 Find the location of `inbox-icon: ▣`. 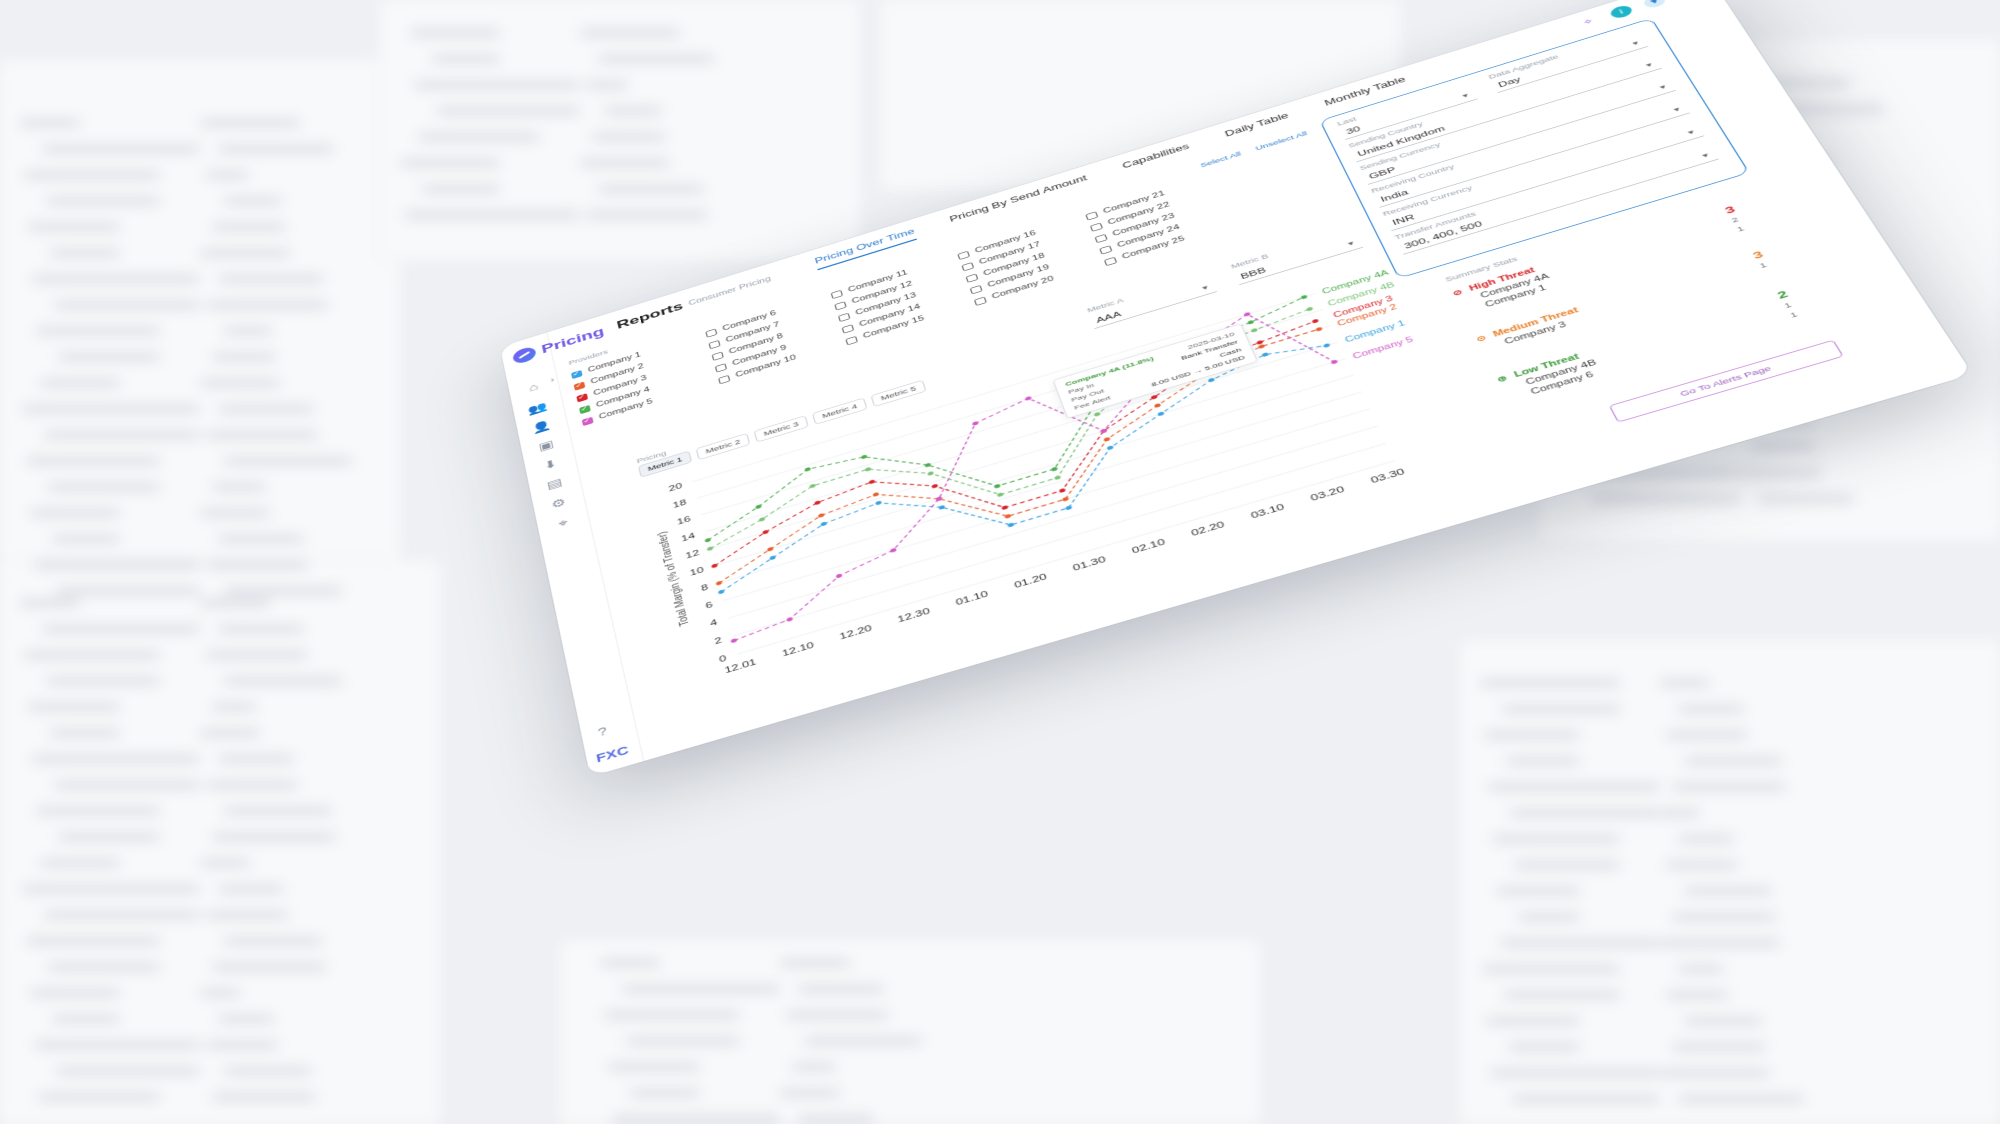

inbox-icon: ▣ is located at coordinates (547, 446).